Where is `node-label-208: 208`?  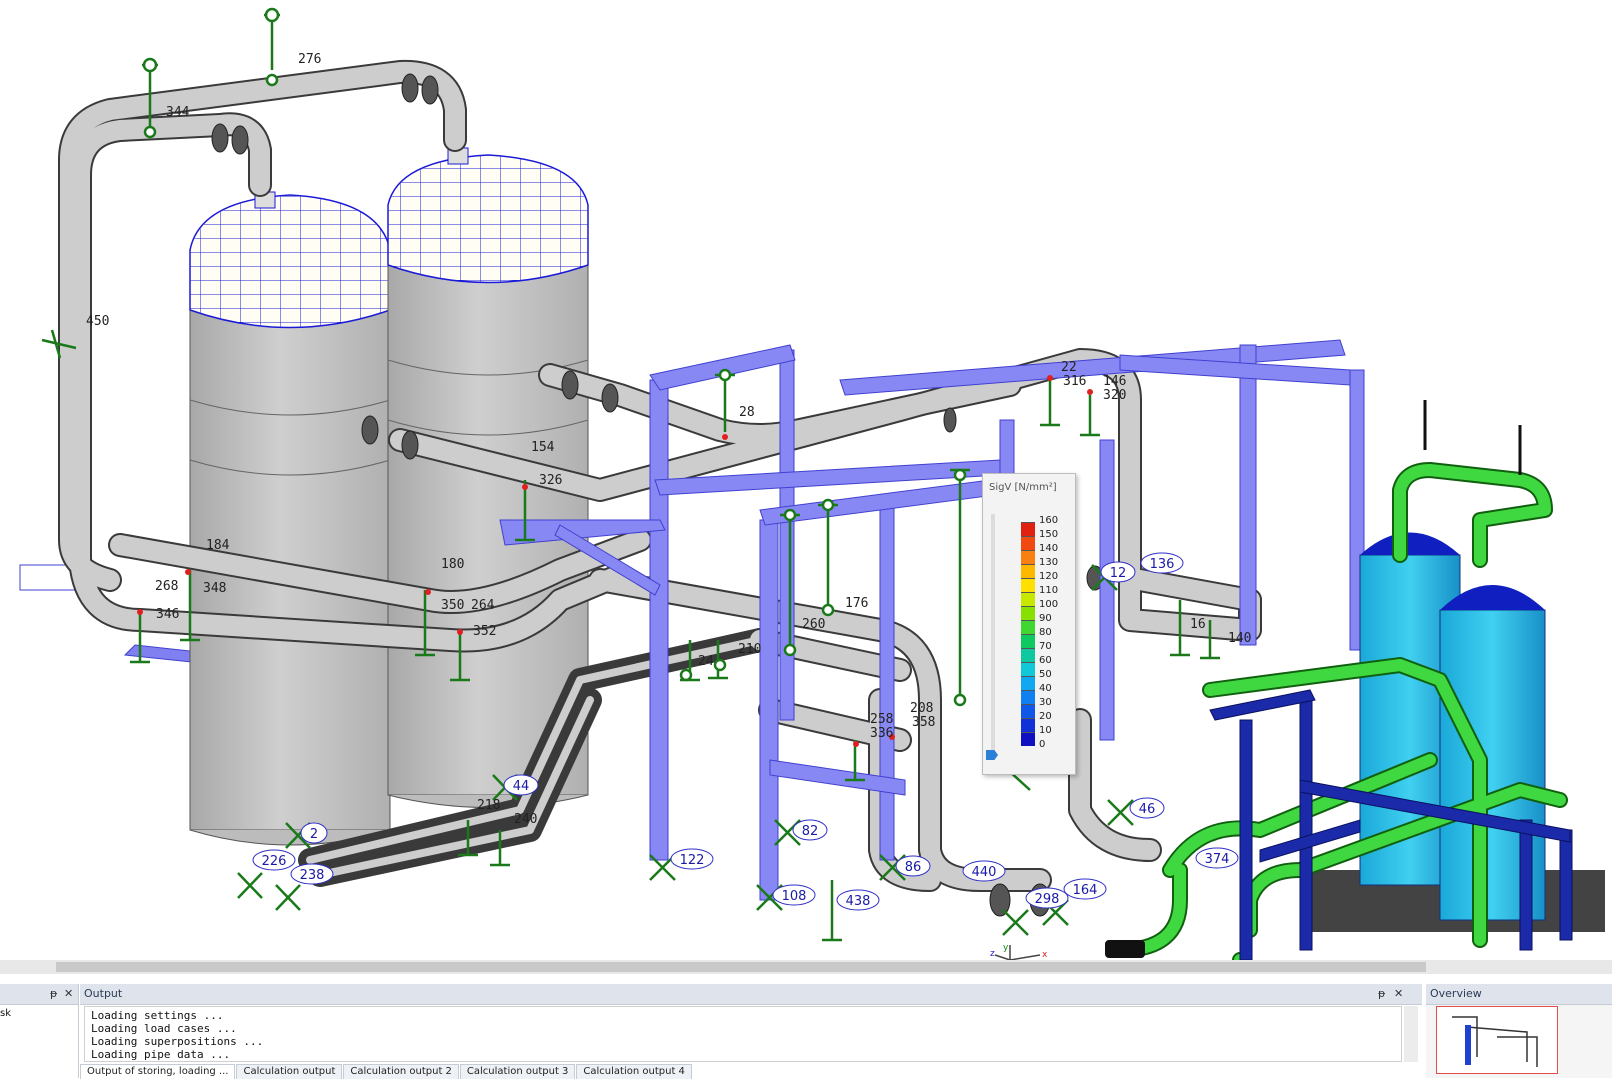 node-label-208: 208 is located at coordinates (921, 708).